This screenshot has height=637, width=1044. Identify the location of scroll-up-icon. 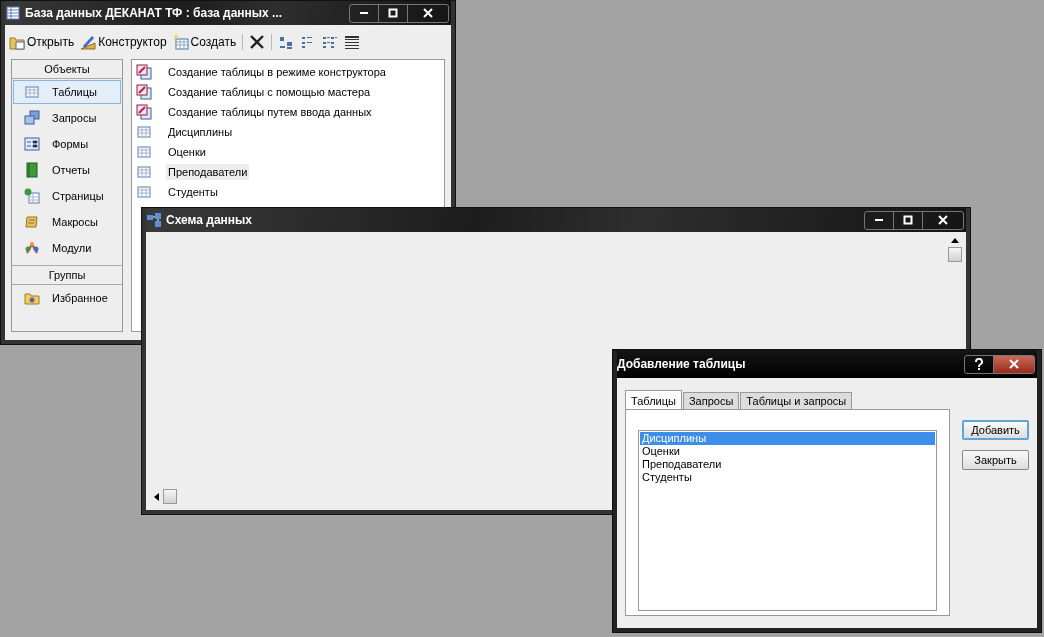
(955, 240).